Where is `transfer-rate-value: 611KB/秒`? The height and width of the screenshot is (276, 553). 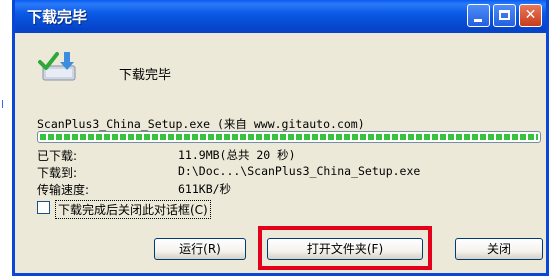 transfer-rate-value: 611KB/秒 is located at coordinates (205, 189).